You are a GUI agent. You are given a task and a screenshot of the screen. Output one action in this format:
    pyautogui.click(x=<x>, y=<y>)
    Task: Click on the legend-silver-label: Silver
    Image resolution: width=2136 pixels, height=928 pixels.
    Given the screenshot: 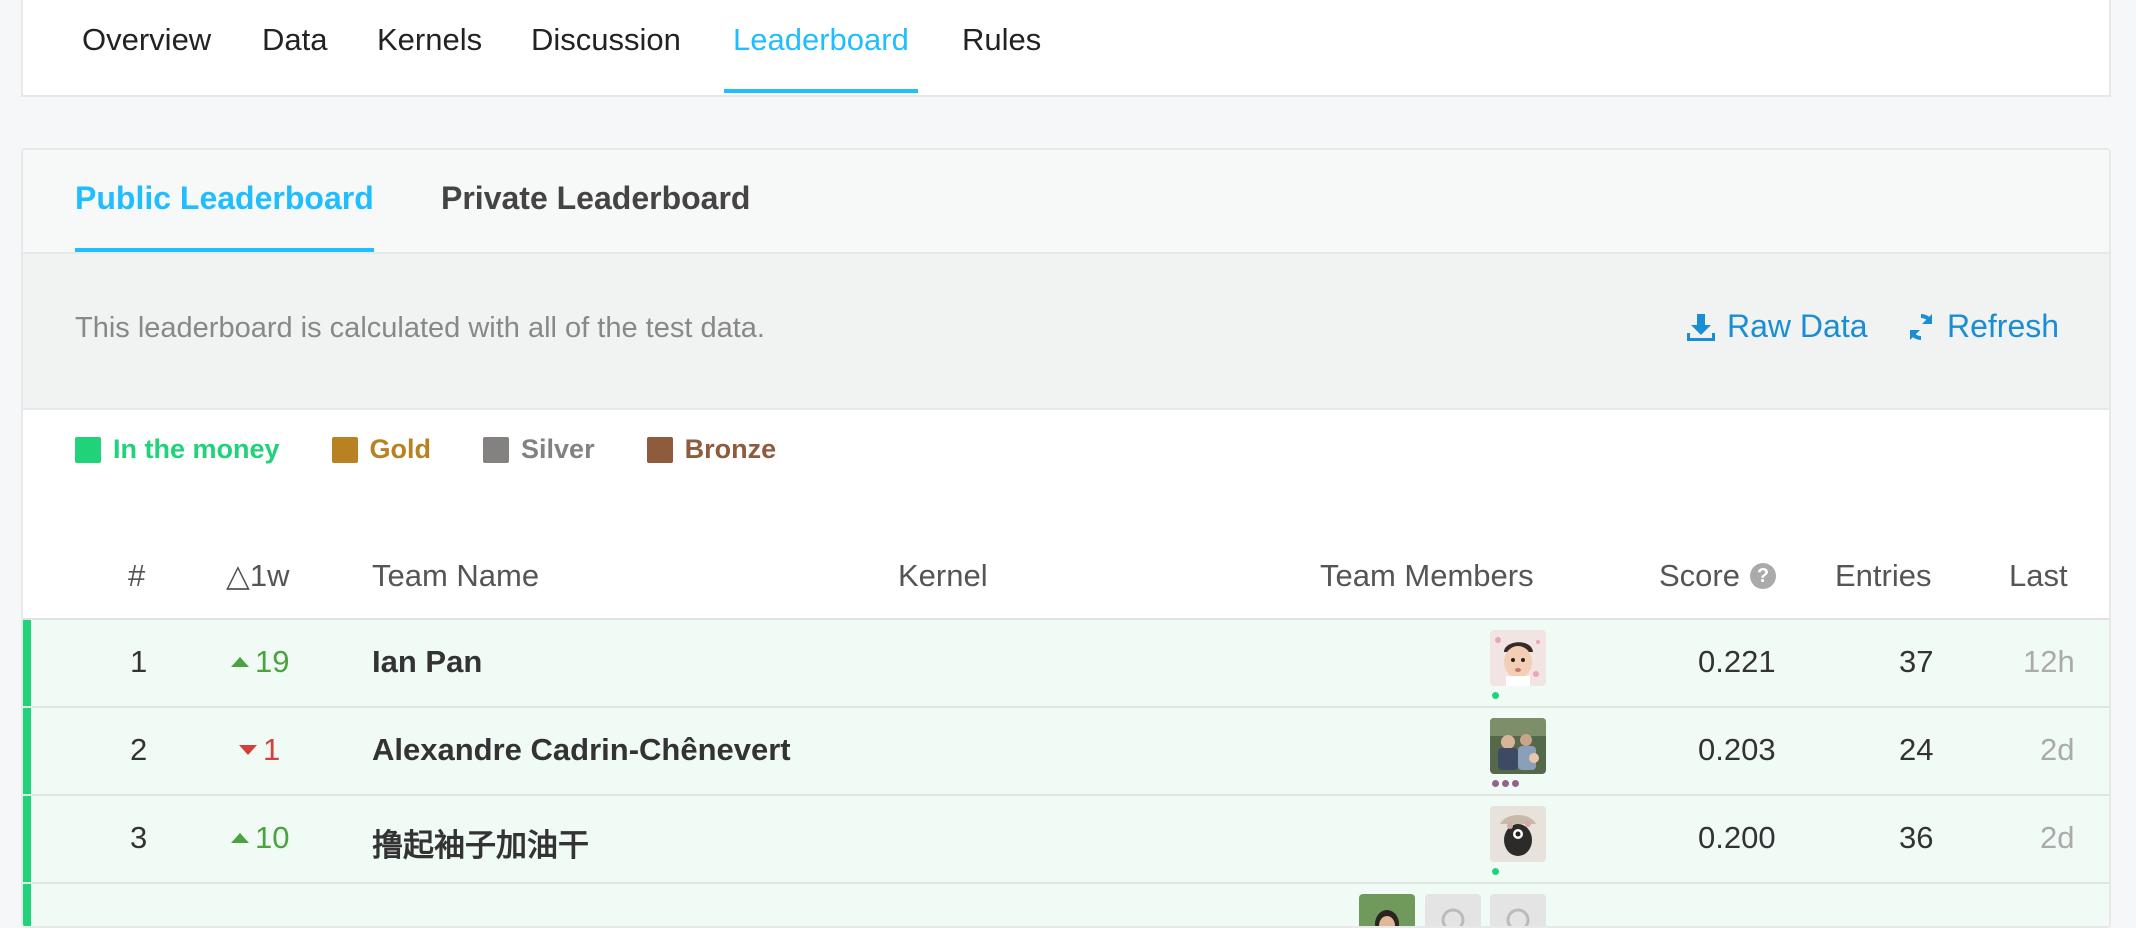 What is the action you would take?
    pyautogui.click(x=558, y=449)
    